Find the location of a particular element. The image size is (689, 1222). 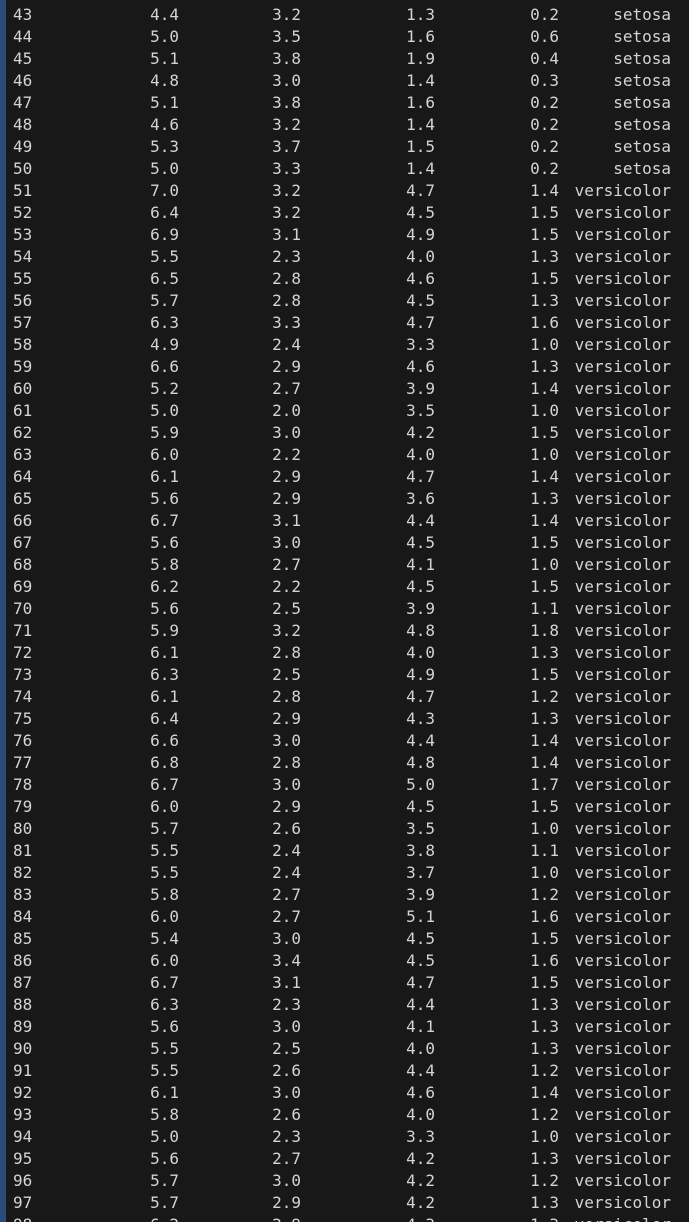

table-row: 63 6.0 2.2 4.0 1.0 versicolor is located at coordinates (344, 455).